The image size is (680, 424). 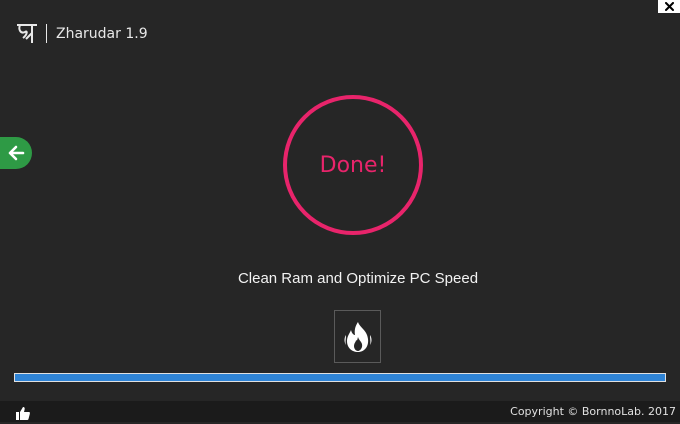 I want to click on clean-button, so click(x=357, y=336).